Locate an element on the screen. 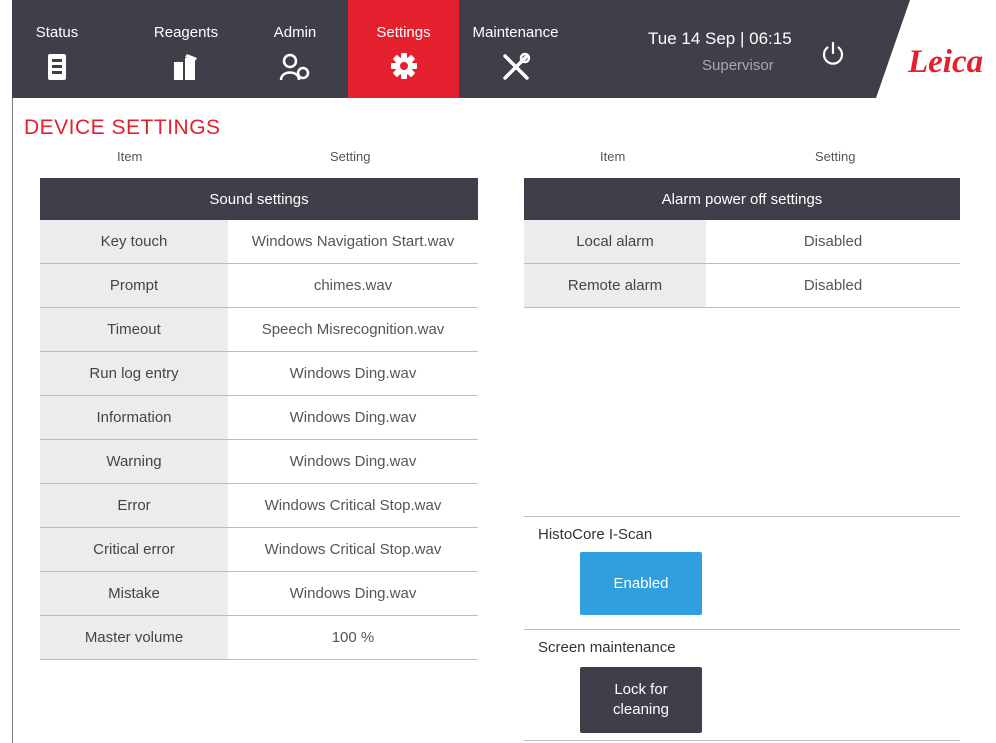 The width and height of the screenshot is (996, 743). row-item: Information is located at coordinates (134, 417).